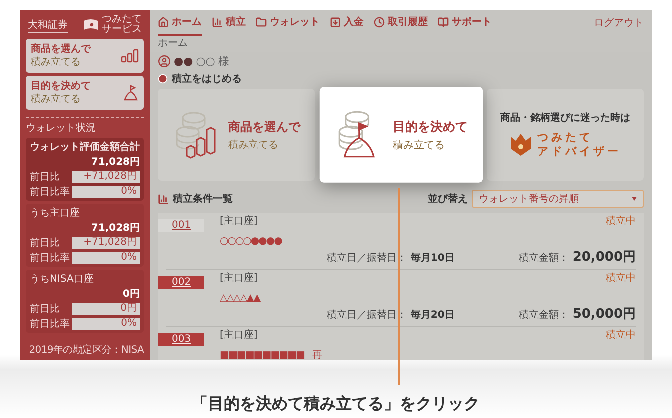 The image size is (672, 418). I want to click on plan-number-link: 002, so click(181, 282).